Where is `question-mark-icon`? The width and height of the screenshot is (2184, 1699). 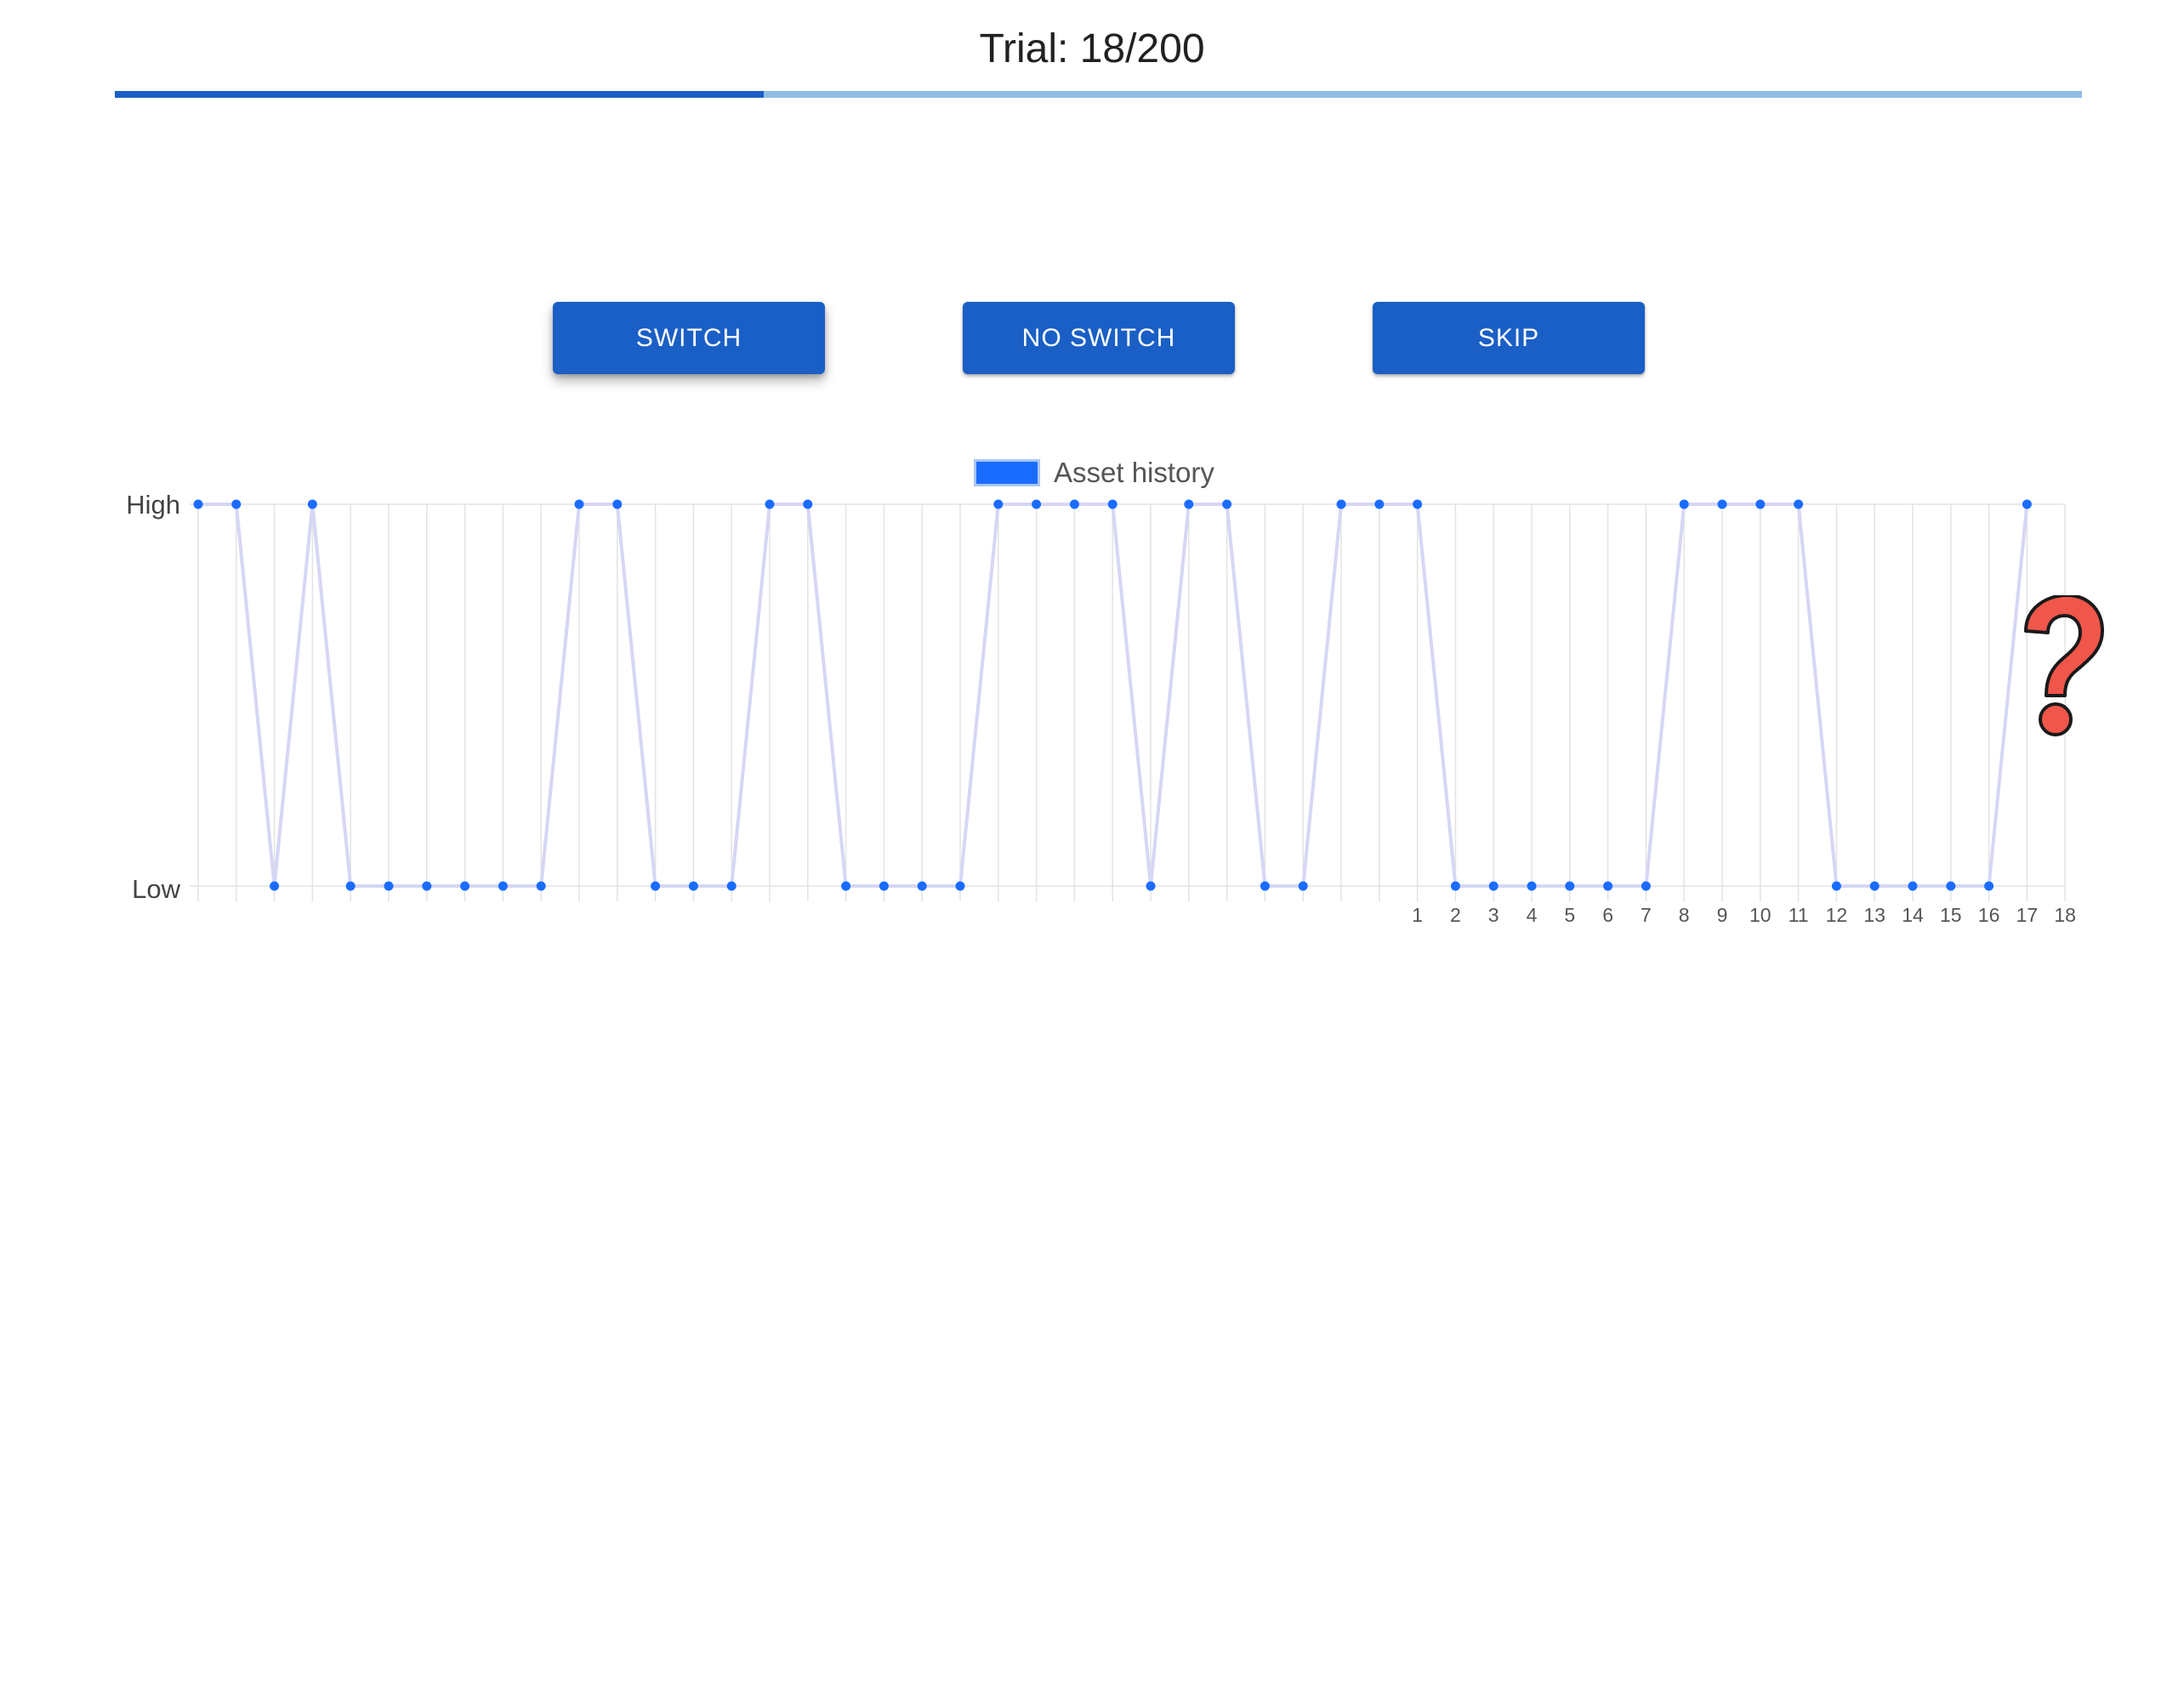 question-mark-icon is located at coordinates (2064, 665).